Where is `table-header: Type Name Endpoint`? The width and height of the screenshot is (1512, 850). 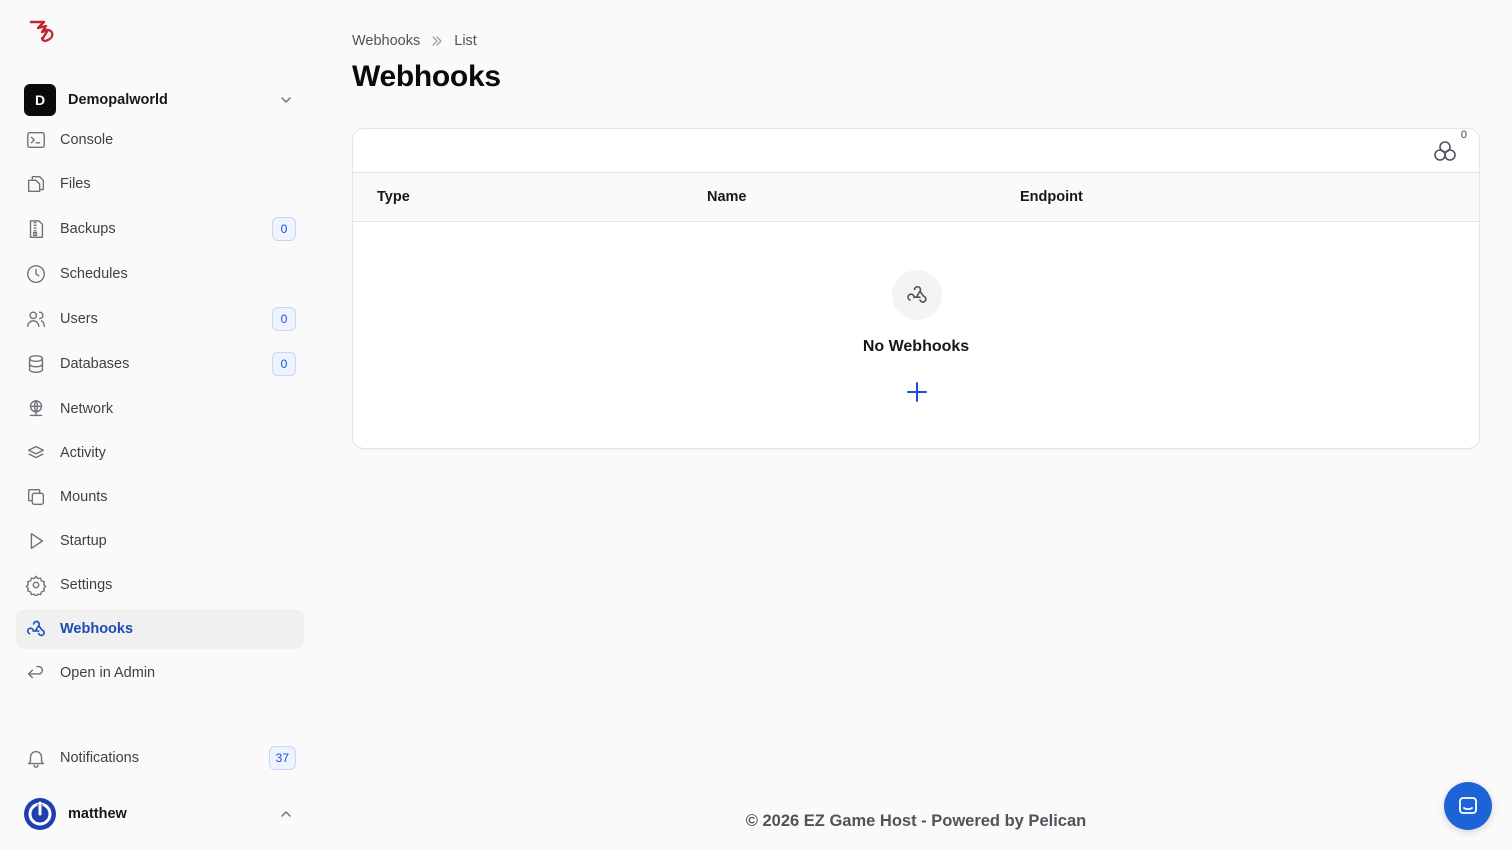 table-header: Type Name Endpoint is located at coordinates (916, 197).